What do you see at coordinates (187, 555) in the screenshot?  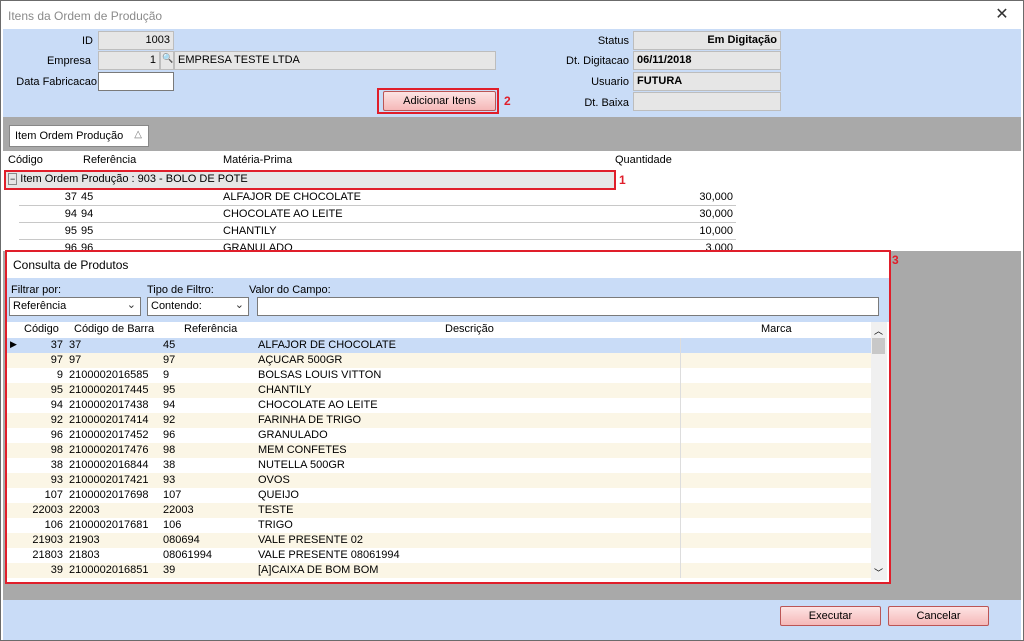 I see `cell-referencia: 08061994` at bounding box center [187, 555].